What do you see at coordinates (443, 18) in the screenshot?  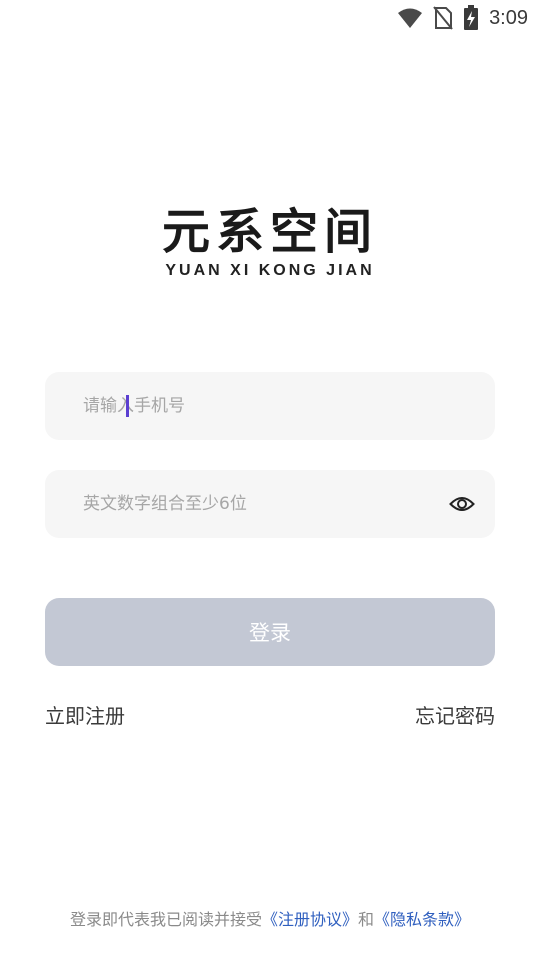 I see `no-sim-icon` at bounding box center [443, 18].